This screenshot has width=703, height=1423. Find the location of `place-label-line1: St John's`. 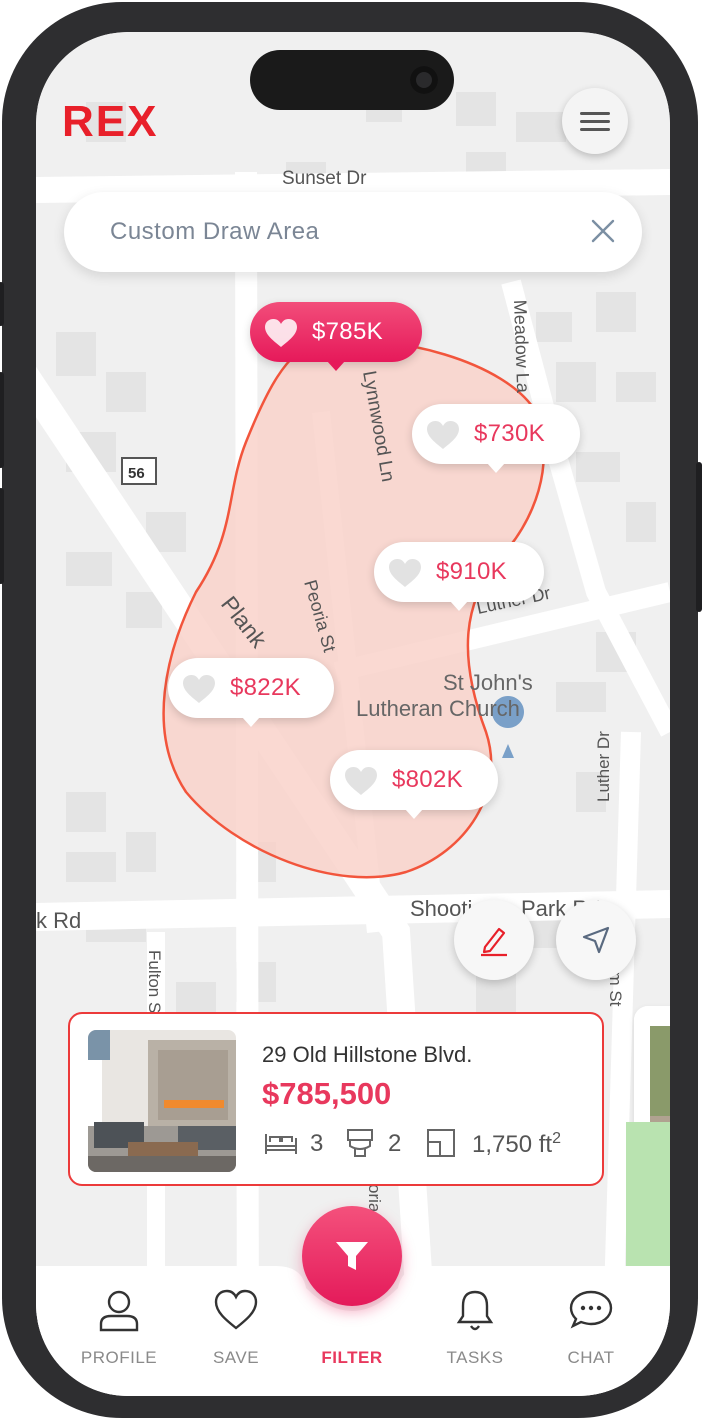

place-label-line1: St John's is located at coordinates (488, 682).